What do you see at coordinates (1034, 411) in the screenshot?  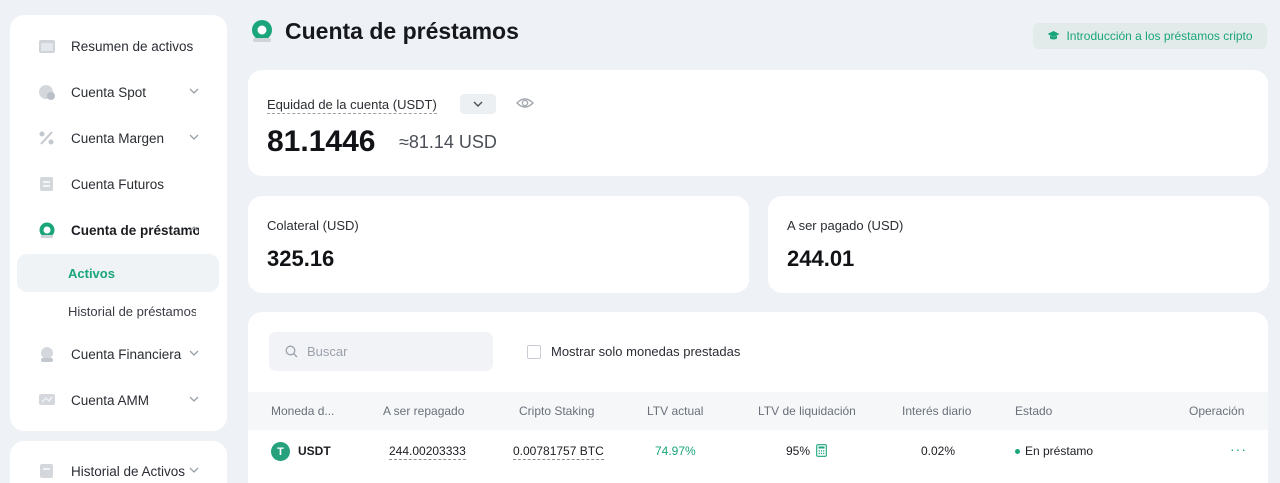 I see `column-header-status: Estado` at bounding box center [1034, 411].